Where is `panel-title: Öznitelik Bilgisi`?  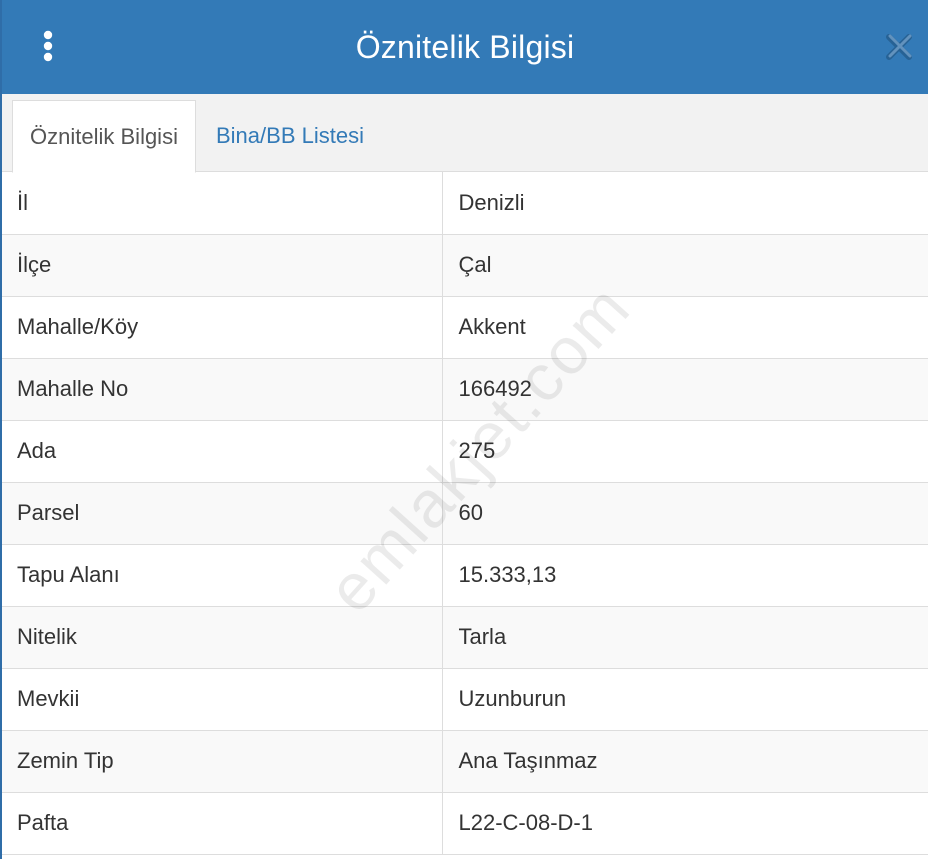 panel-title: Öznitelik Bilgisi is located at coordinates (465, 46).